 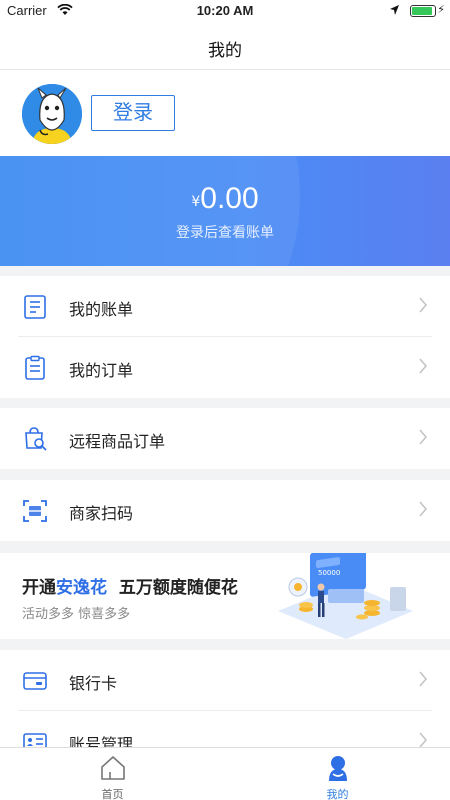 What do you see at coordinates (338, 768) in the screenshot?
I see `user-profile-icon` at bounding box center [338, 768].